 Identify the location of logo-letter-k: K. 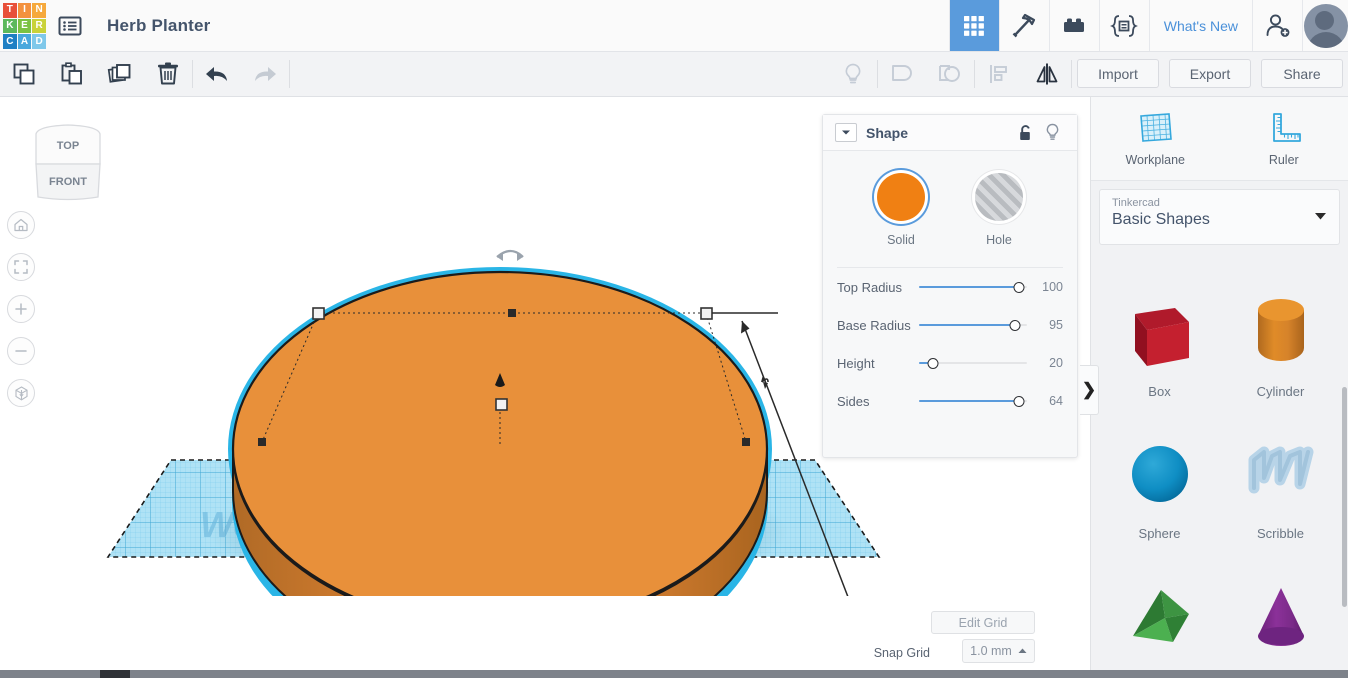
(10, 26).